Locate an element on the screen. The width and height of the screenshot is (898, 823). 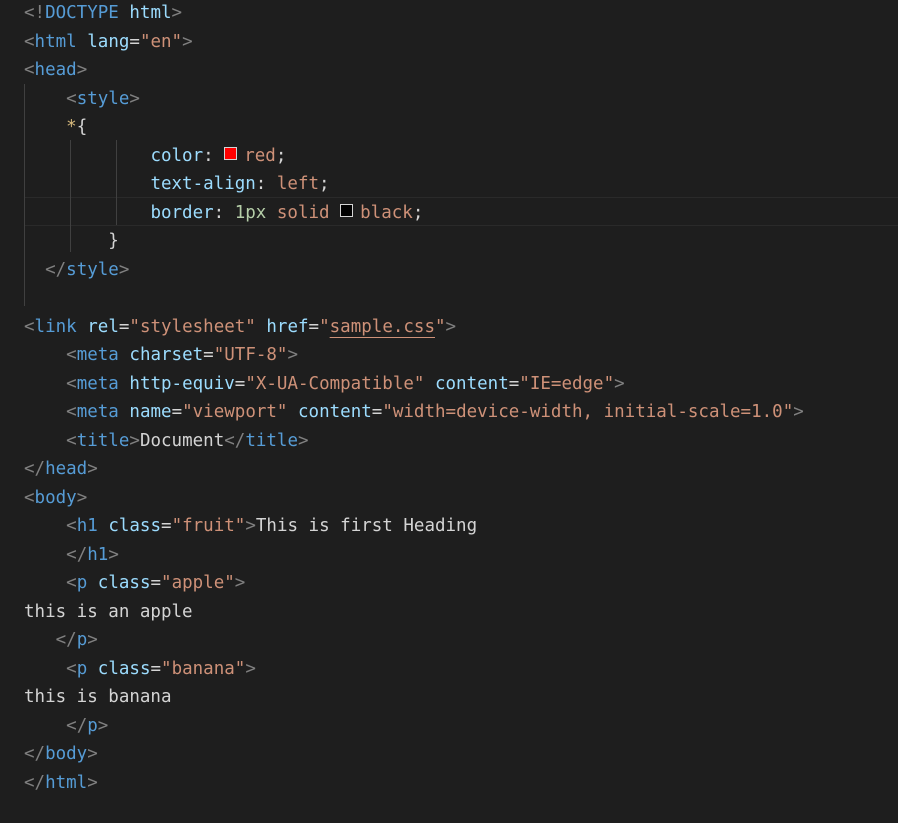
code-line: <h1 class="fruit">This is first Heading is located at coordinates (250, 526).